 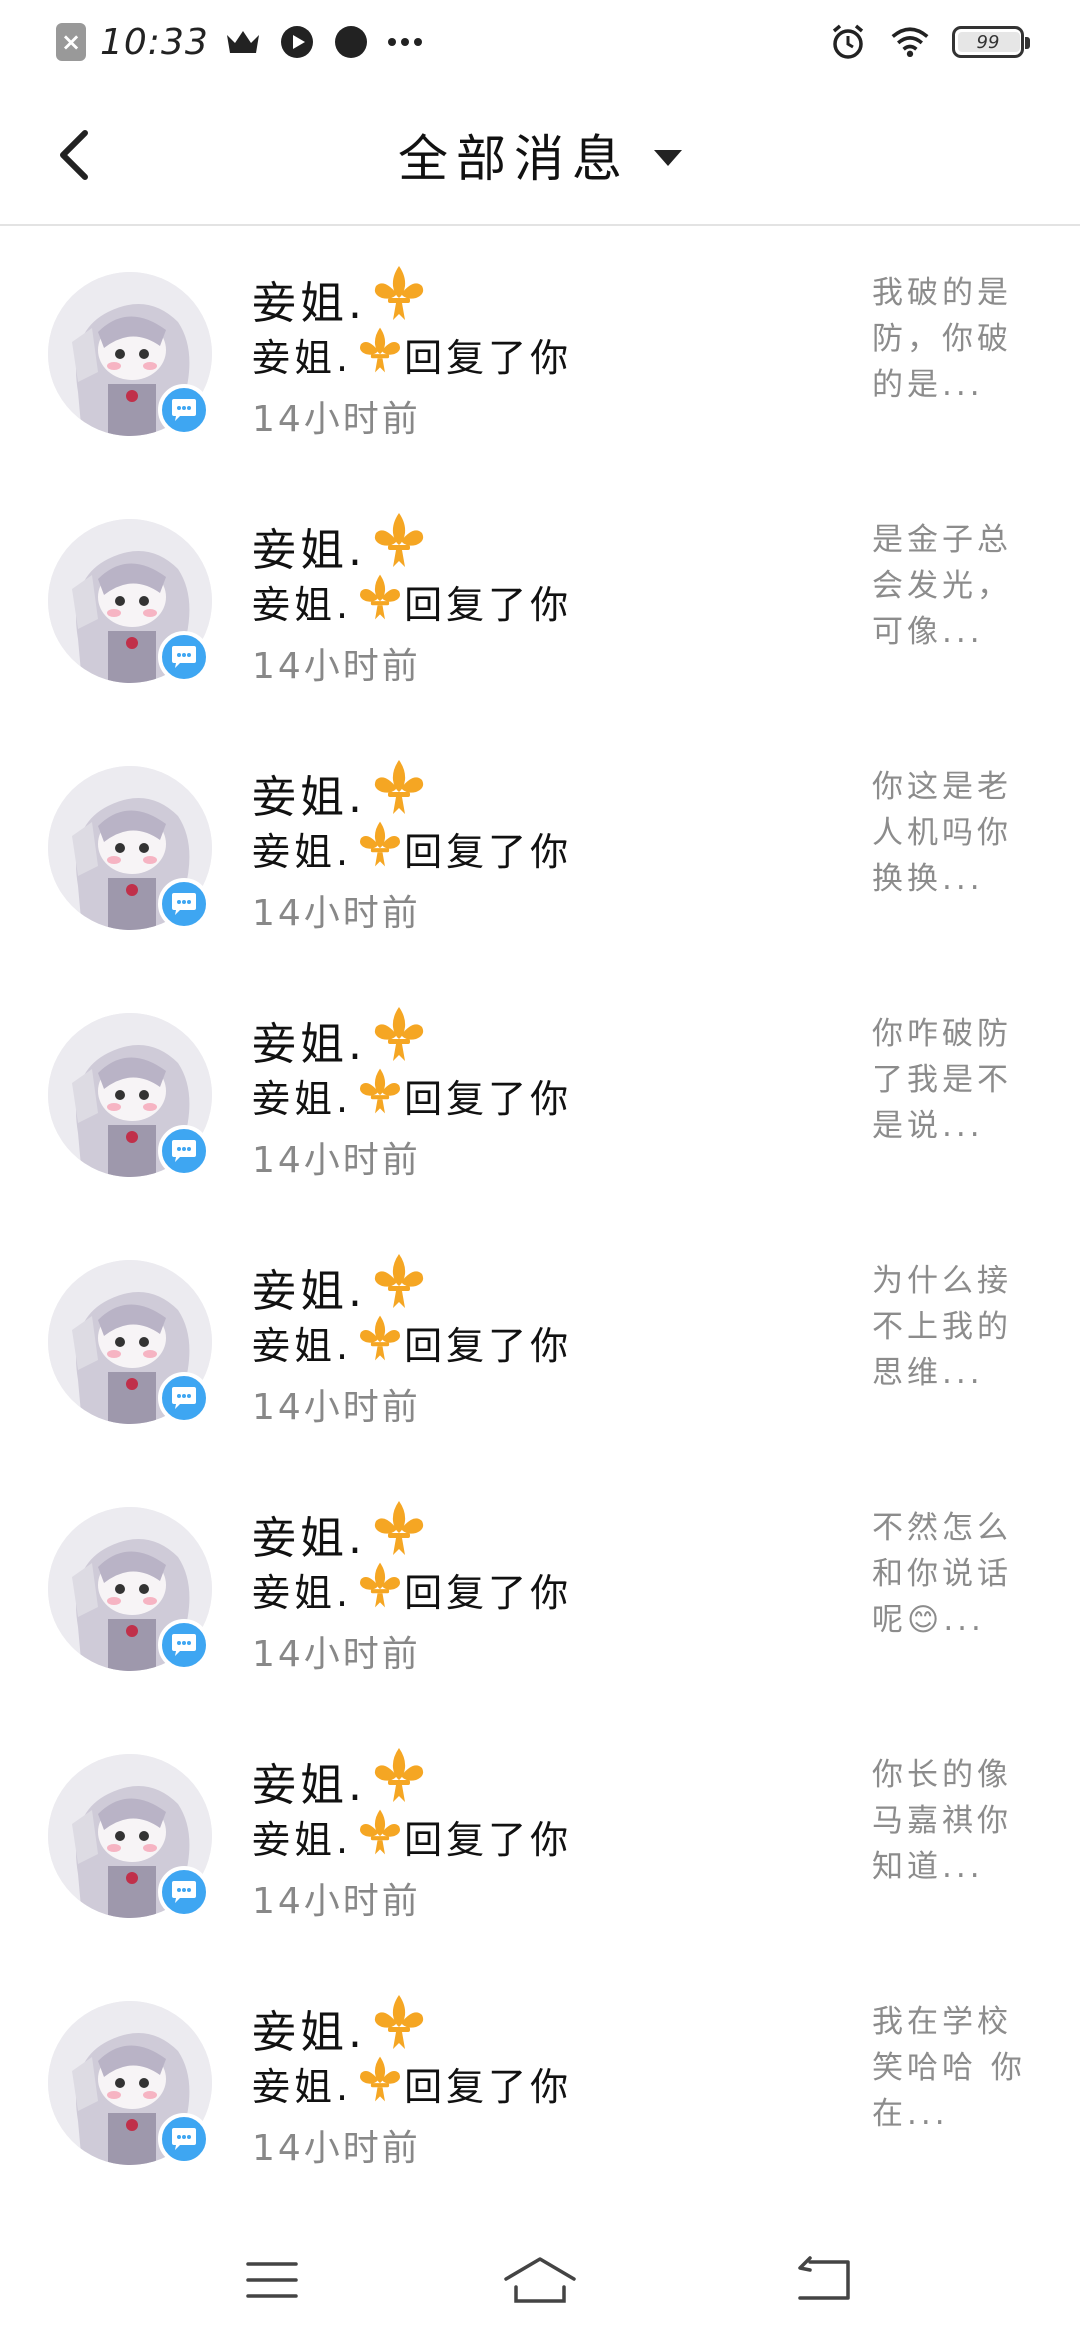 I want to click on menu-icon, so click(x=272, y=2280).